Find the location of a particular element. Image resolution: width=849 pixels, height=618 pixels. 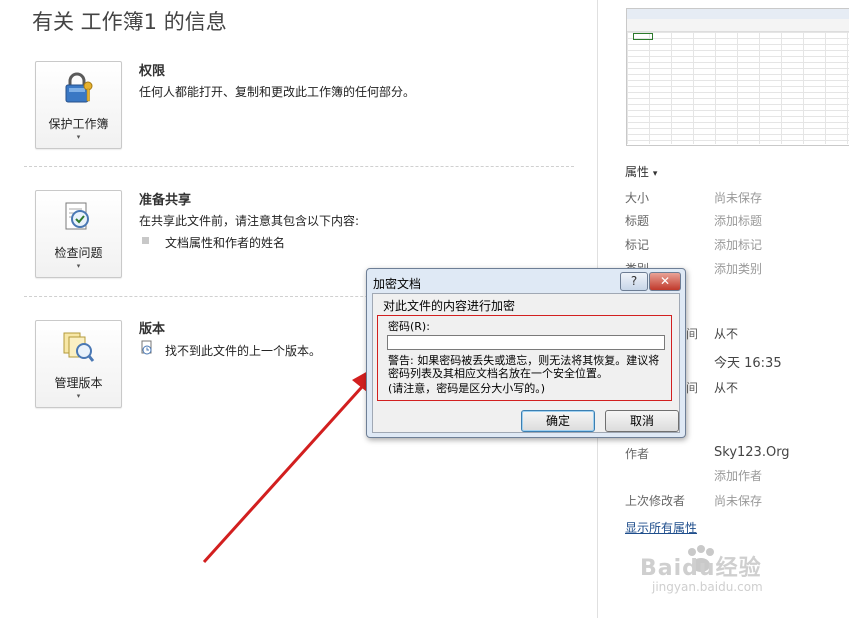

close-icon: ✕ is located at coordinates (665, 281).